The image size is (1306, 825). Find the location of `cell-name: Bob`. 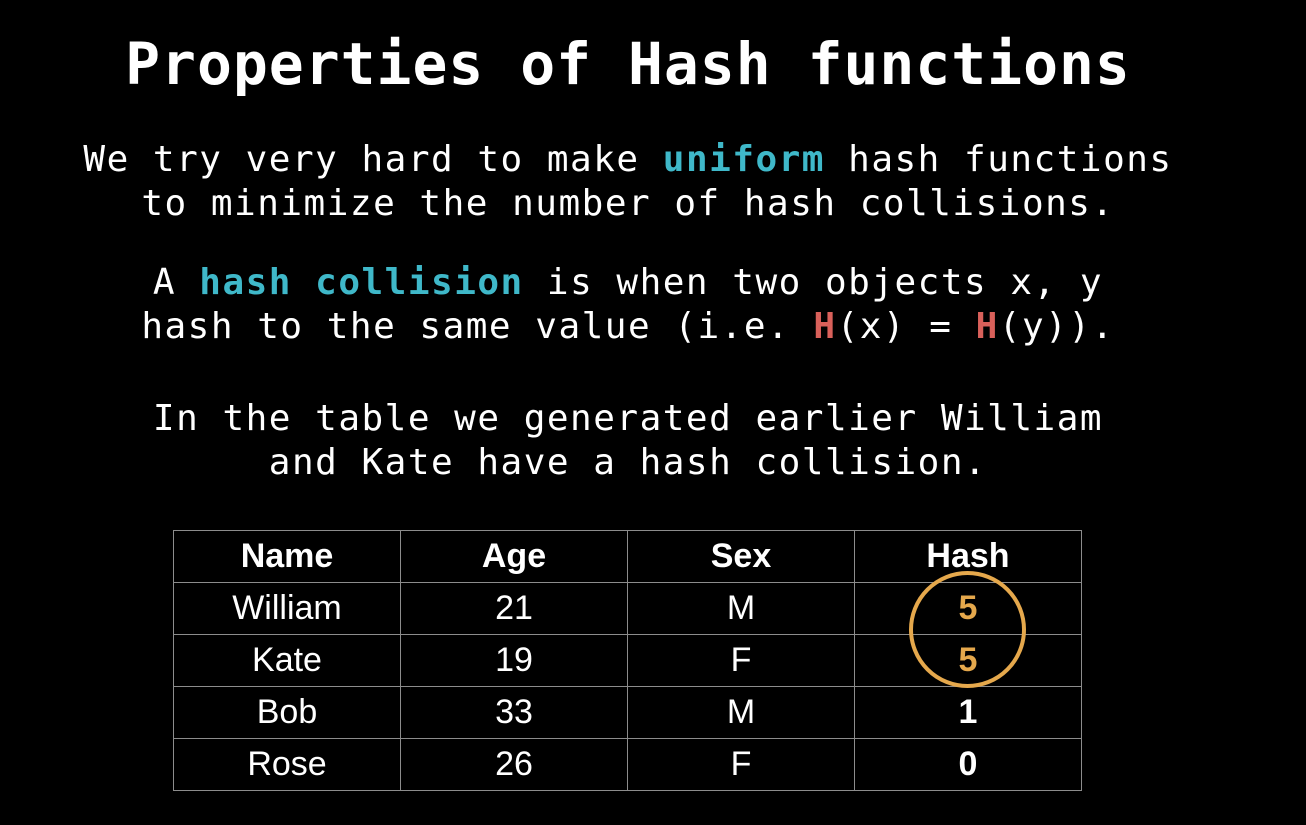

cell-name: Bob is located at coordinates (287, 712).